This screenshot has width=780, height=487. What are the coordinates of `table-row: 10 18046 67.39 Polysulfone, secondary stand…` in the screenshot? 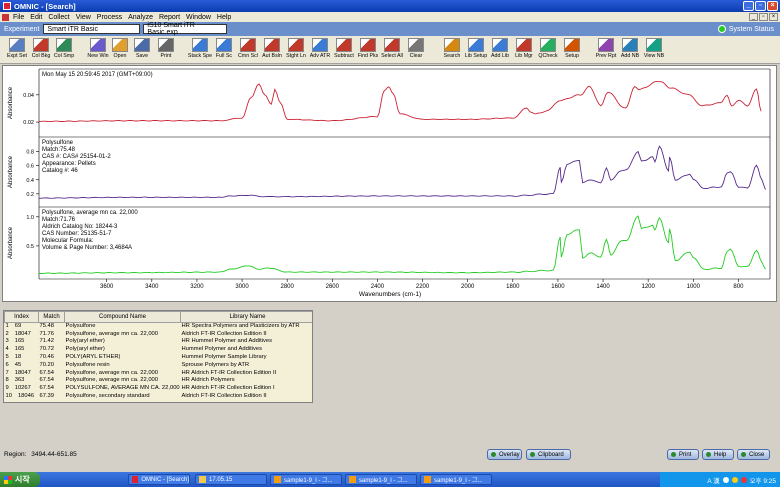 It's located at (159, 397).